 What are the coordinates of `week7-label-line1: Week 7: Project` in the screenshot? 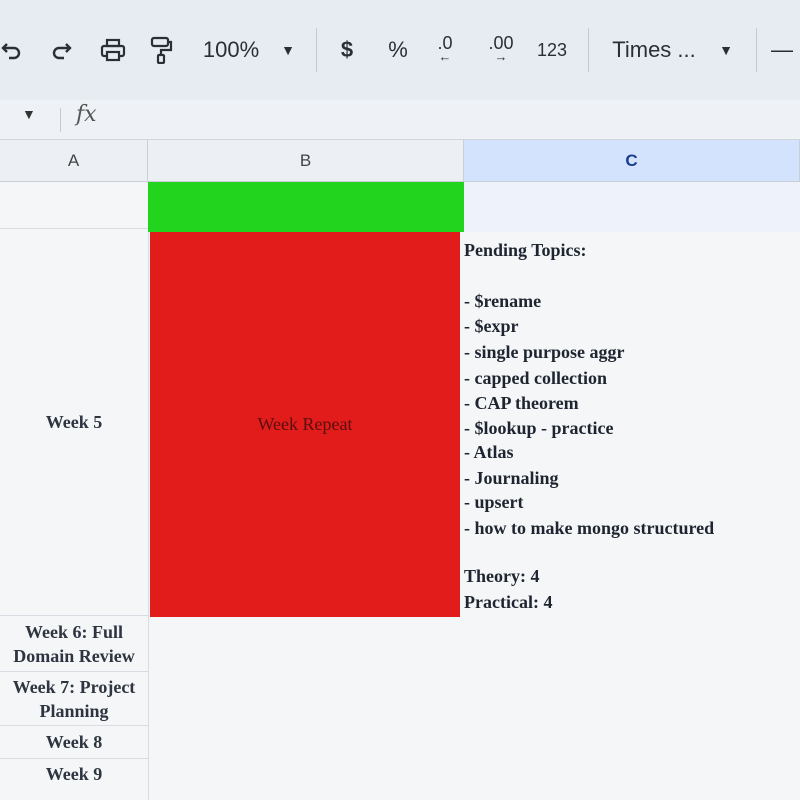 It's located at (74, 686).